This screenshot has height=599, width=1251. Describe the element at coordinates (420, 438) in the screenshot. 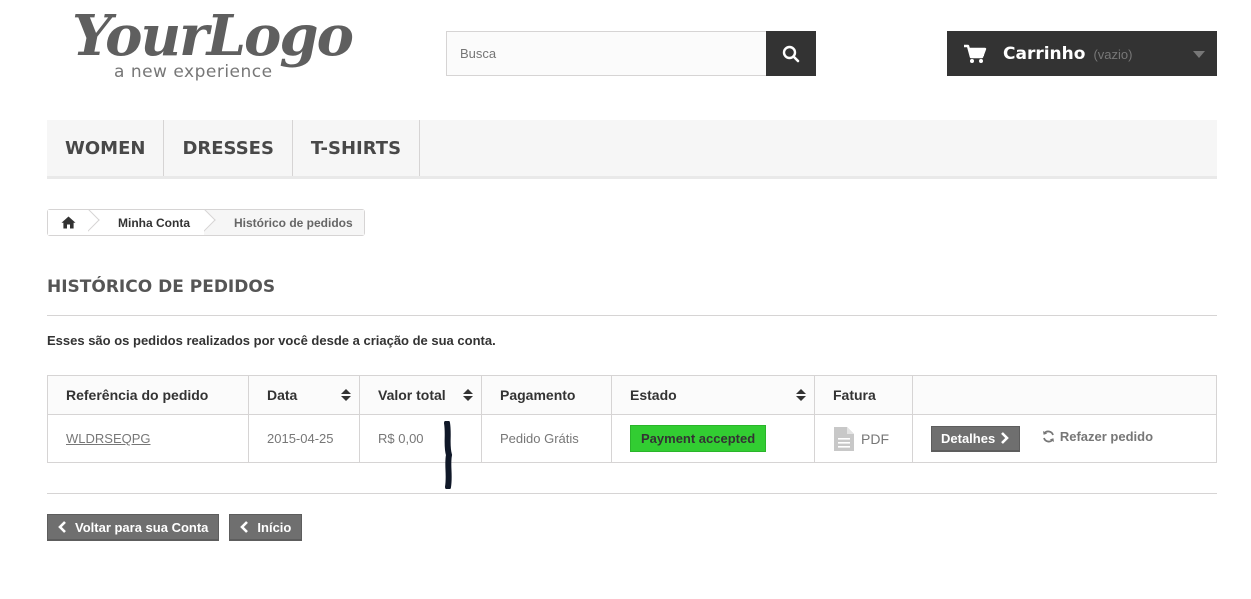

I see `order-total: R$ 0,00` at that location.